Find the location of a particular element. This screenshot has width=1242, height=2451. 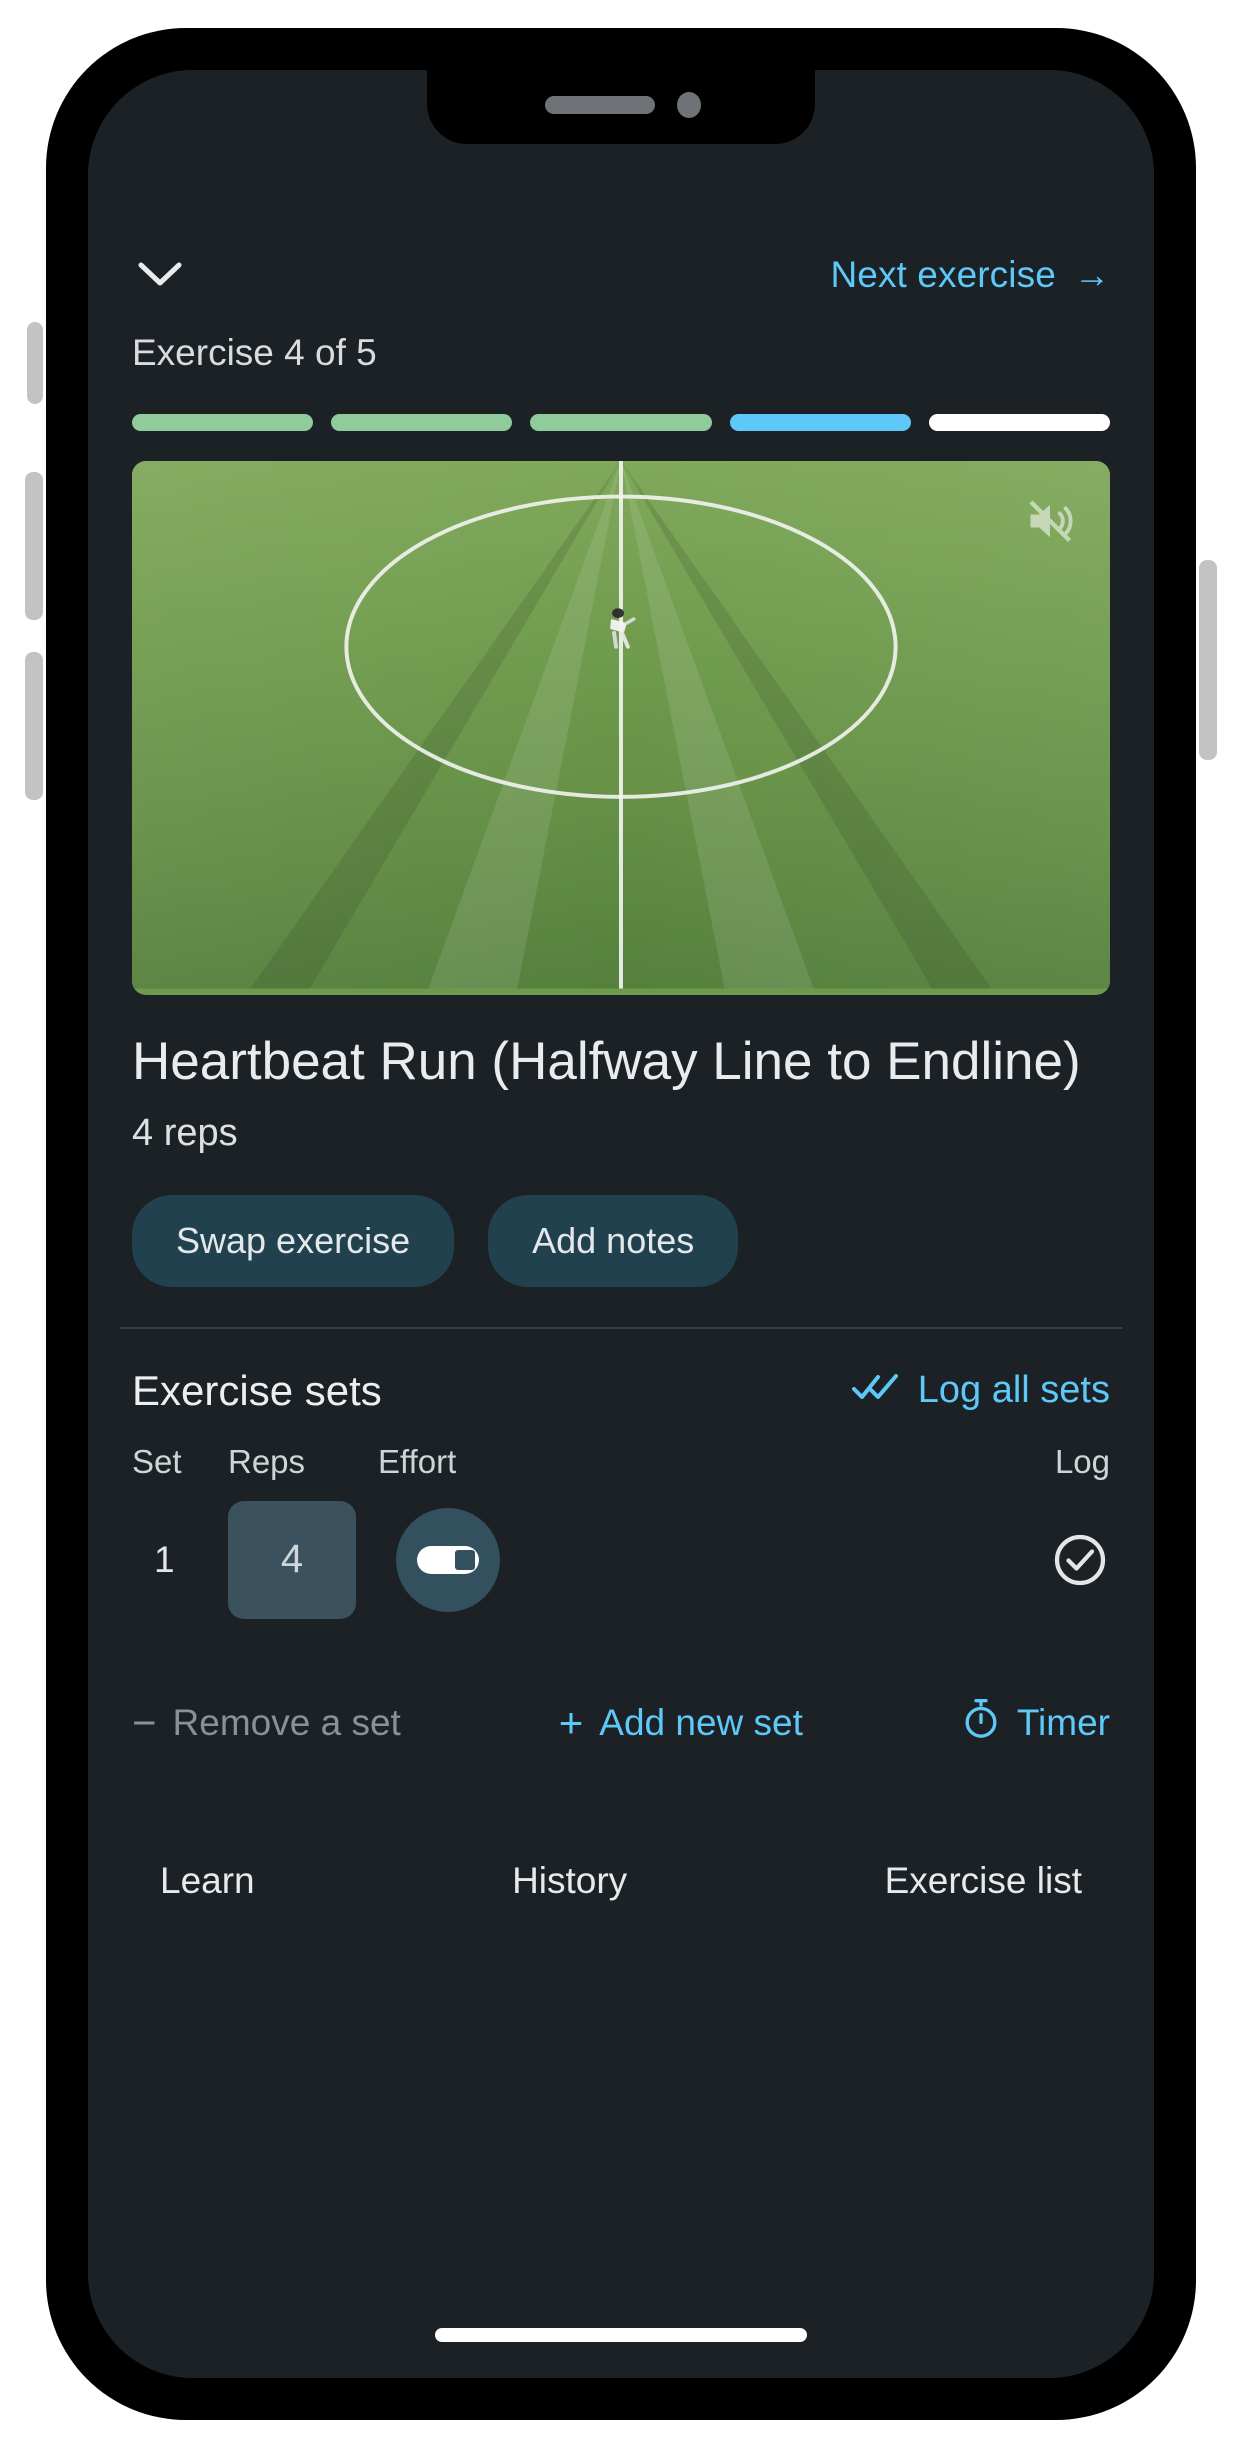

collapse-button is located at coordinates (160, 275).